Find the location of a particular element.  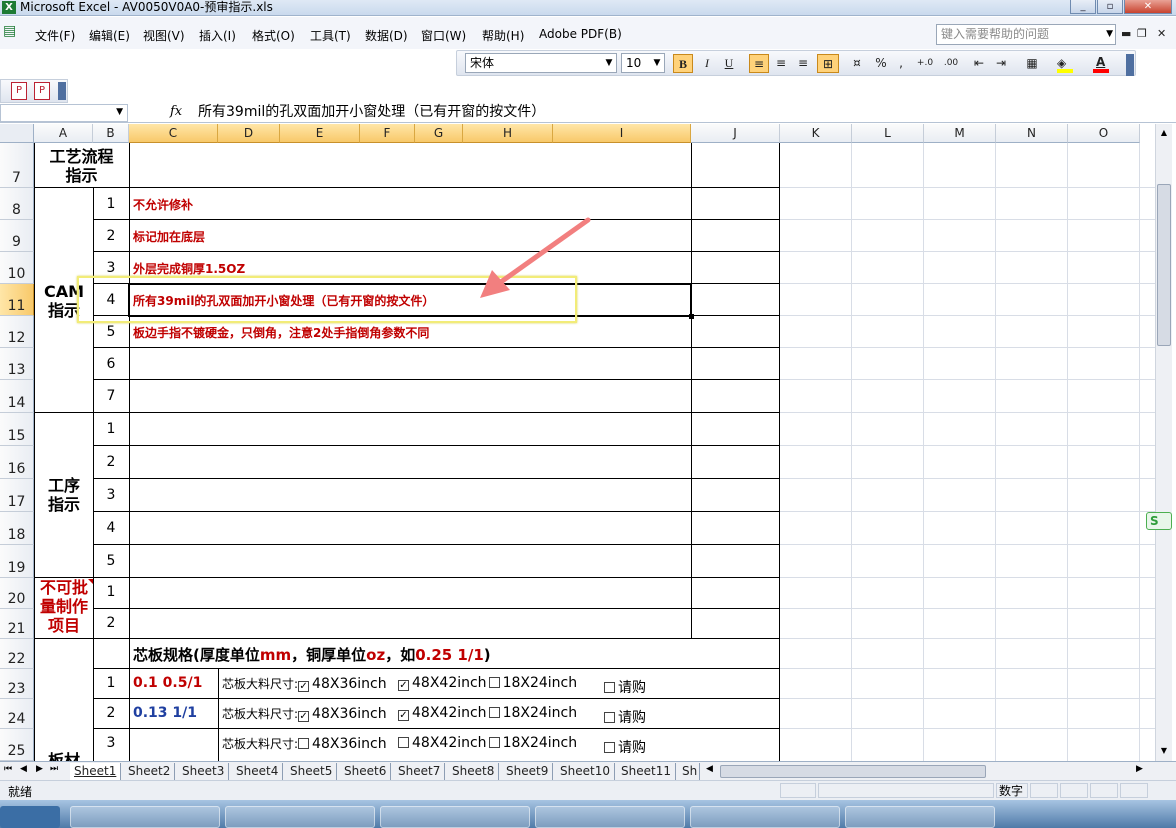

doc-minimize-button: ▬ is located at coordinates (1126, 33).